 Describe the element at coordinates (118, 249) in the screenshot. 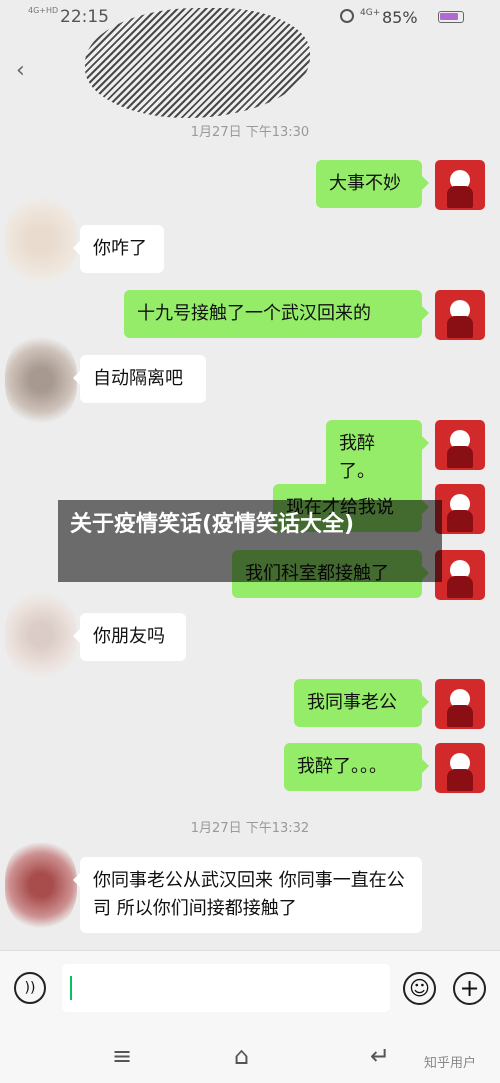

I see `message-bubble-received: 你咋了` at that location.